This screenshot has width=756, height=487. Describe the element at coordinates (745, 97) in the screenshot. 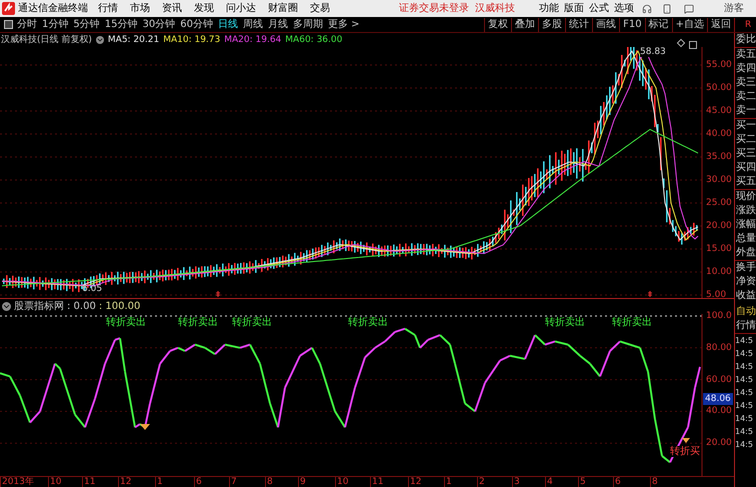

I see `quote-label: 卖二` at that location.